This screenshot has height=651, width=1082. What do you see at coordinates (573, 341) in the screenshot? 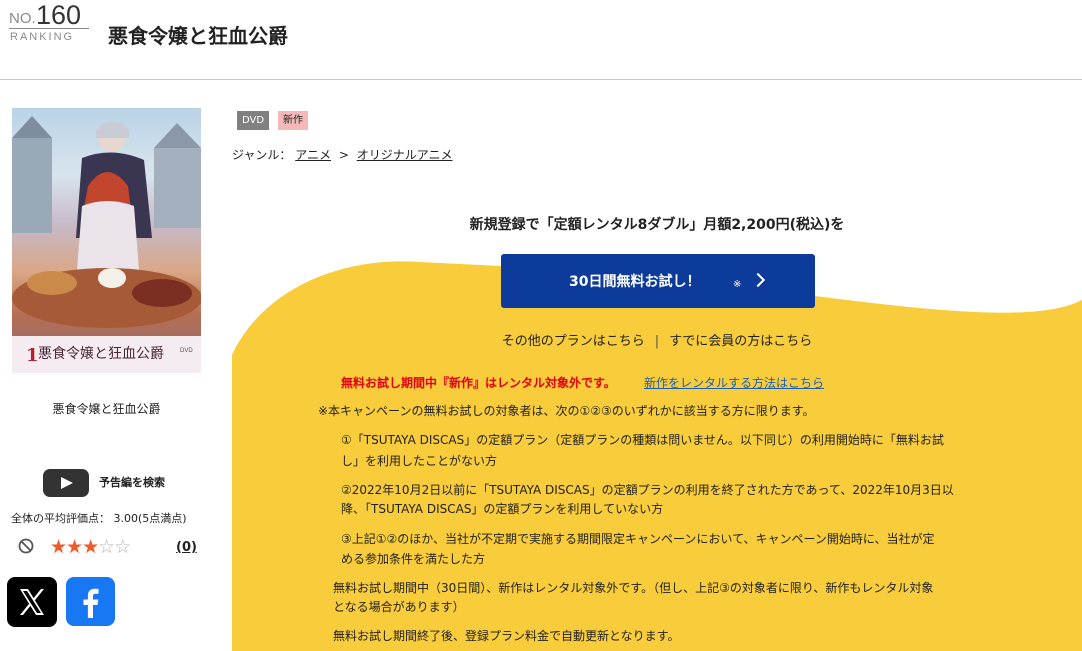
I see `other-plans-link: その他のプランはこちら` at bounding box center [573, 341].